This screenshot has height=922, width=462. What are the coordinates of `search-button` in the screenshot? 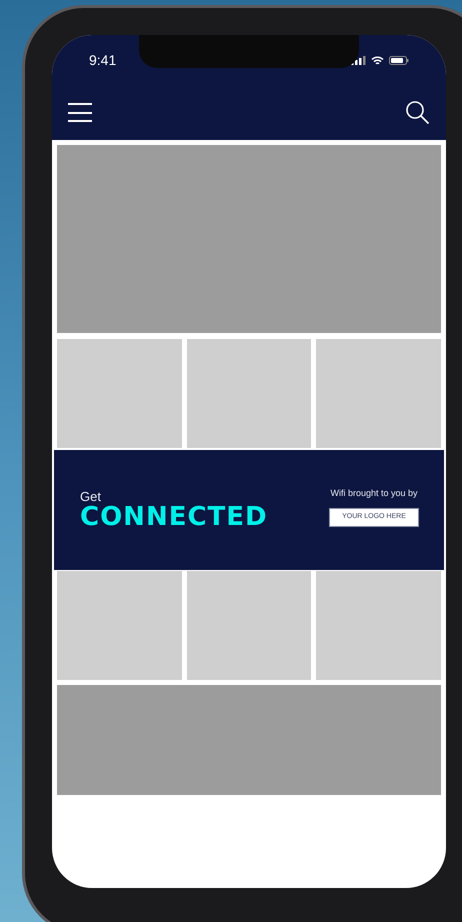 It's located at (417, 112).